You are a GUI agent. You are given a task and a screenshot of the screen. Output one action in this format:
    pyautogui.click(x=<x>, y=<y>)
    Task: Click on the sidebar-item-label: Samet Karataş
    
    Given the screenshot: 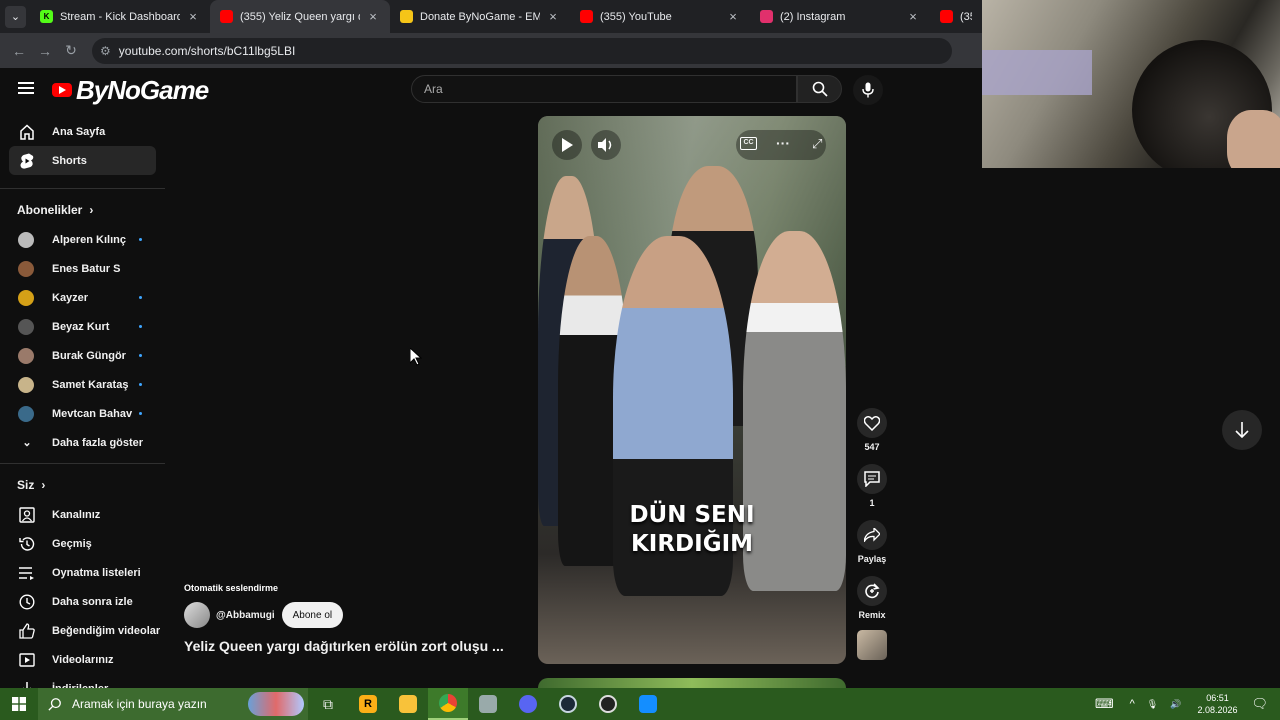 What is the action you would take?
    pyautogui.click(x=90, y=384)
    